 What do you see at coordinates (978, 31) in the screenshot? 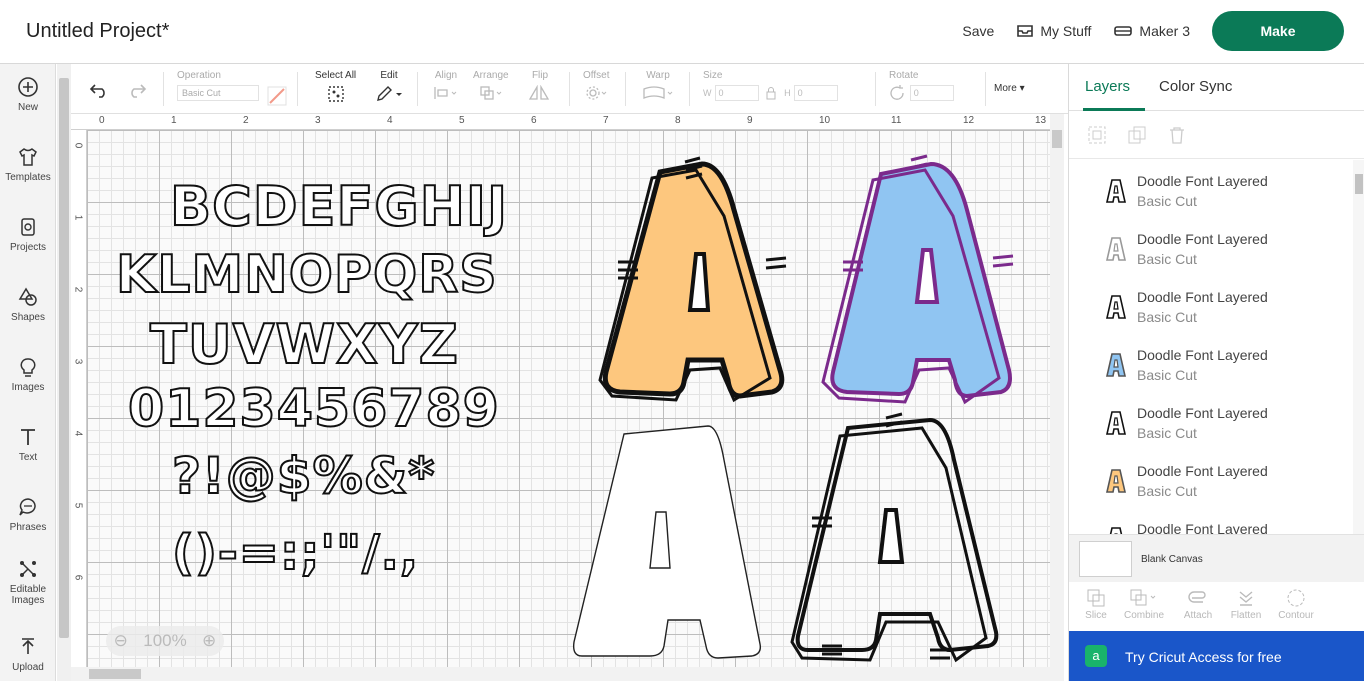
I see `save-button: Save` at bounding box center [978, 31].